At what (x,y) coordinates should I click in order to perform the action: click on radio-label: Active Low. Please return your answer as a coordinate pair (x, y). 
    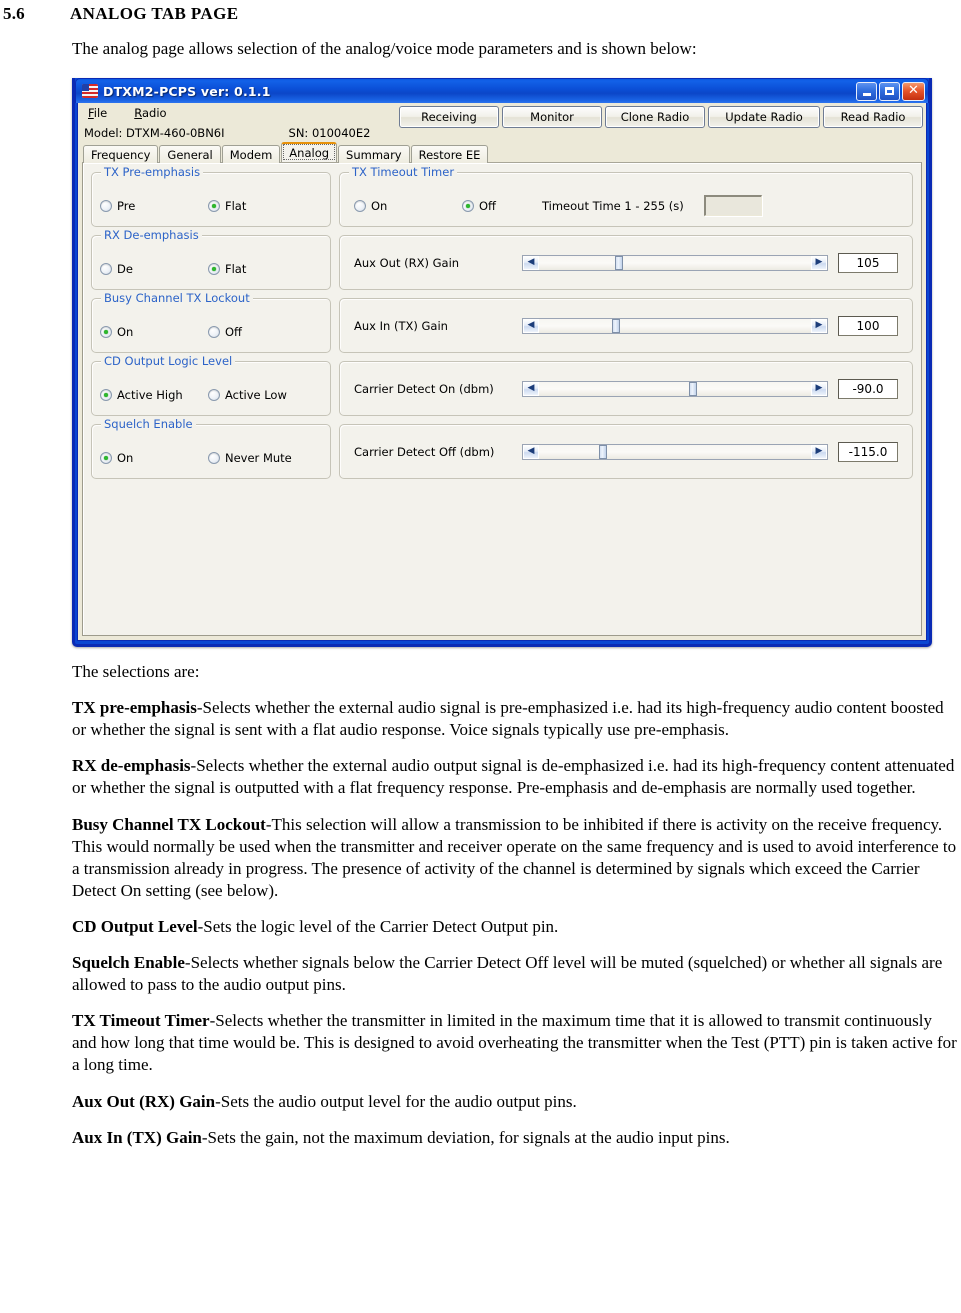
    Looking at the image, I should click on (256, 394).